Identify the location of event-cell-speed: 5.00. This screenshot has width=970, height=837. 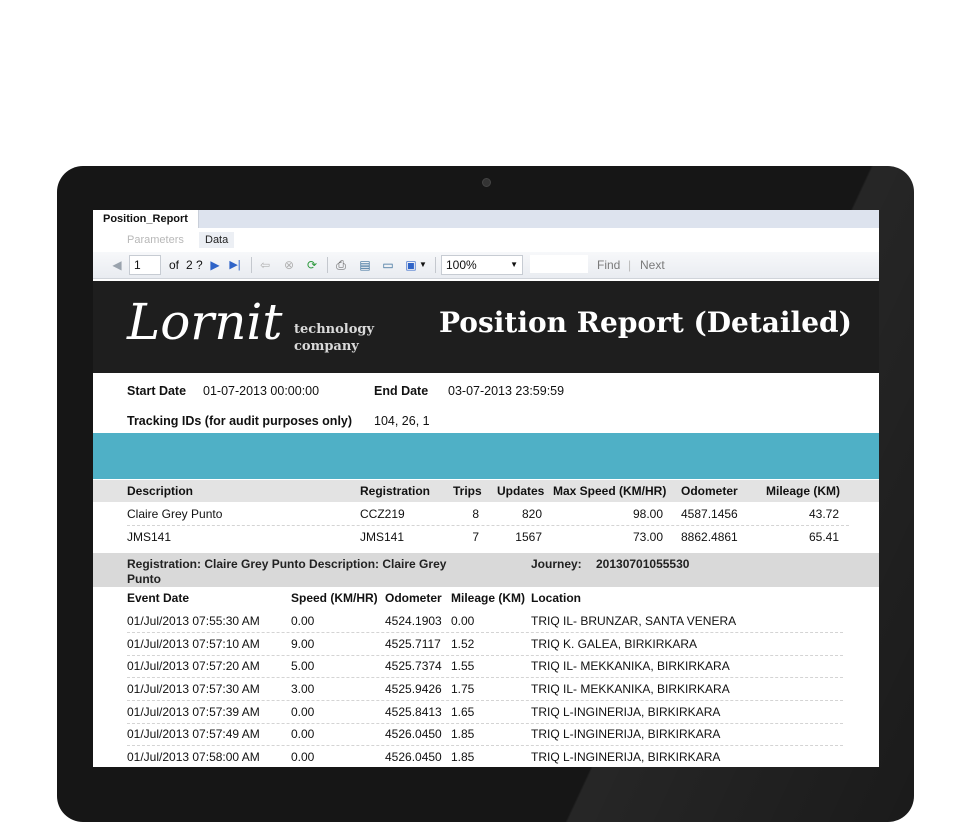
(303, 666).